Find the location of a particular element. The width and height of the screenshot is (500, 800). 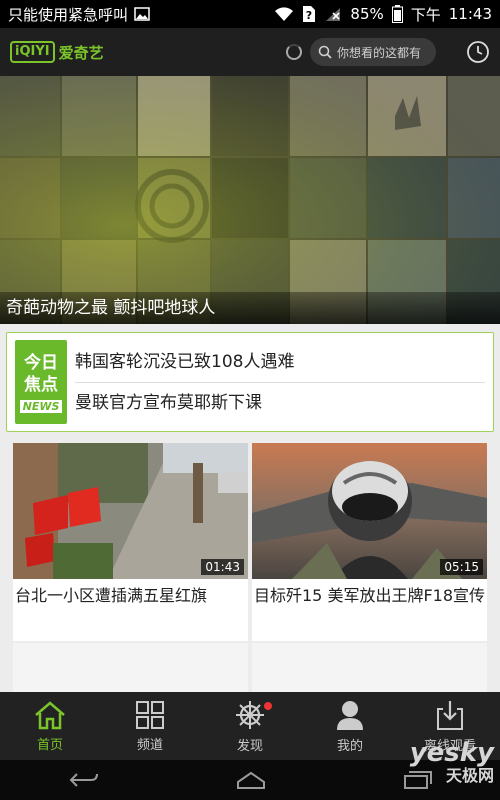

nav-item-mine: 我的 is located at coordinates (350, 726).